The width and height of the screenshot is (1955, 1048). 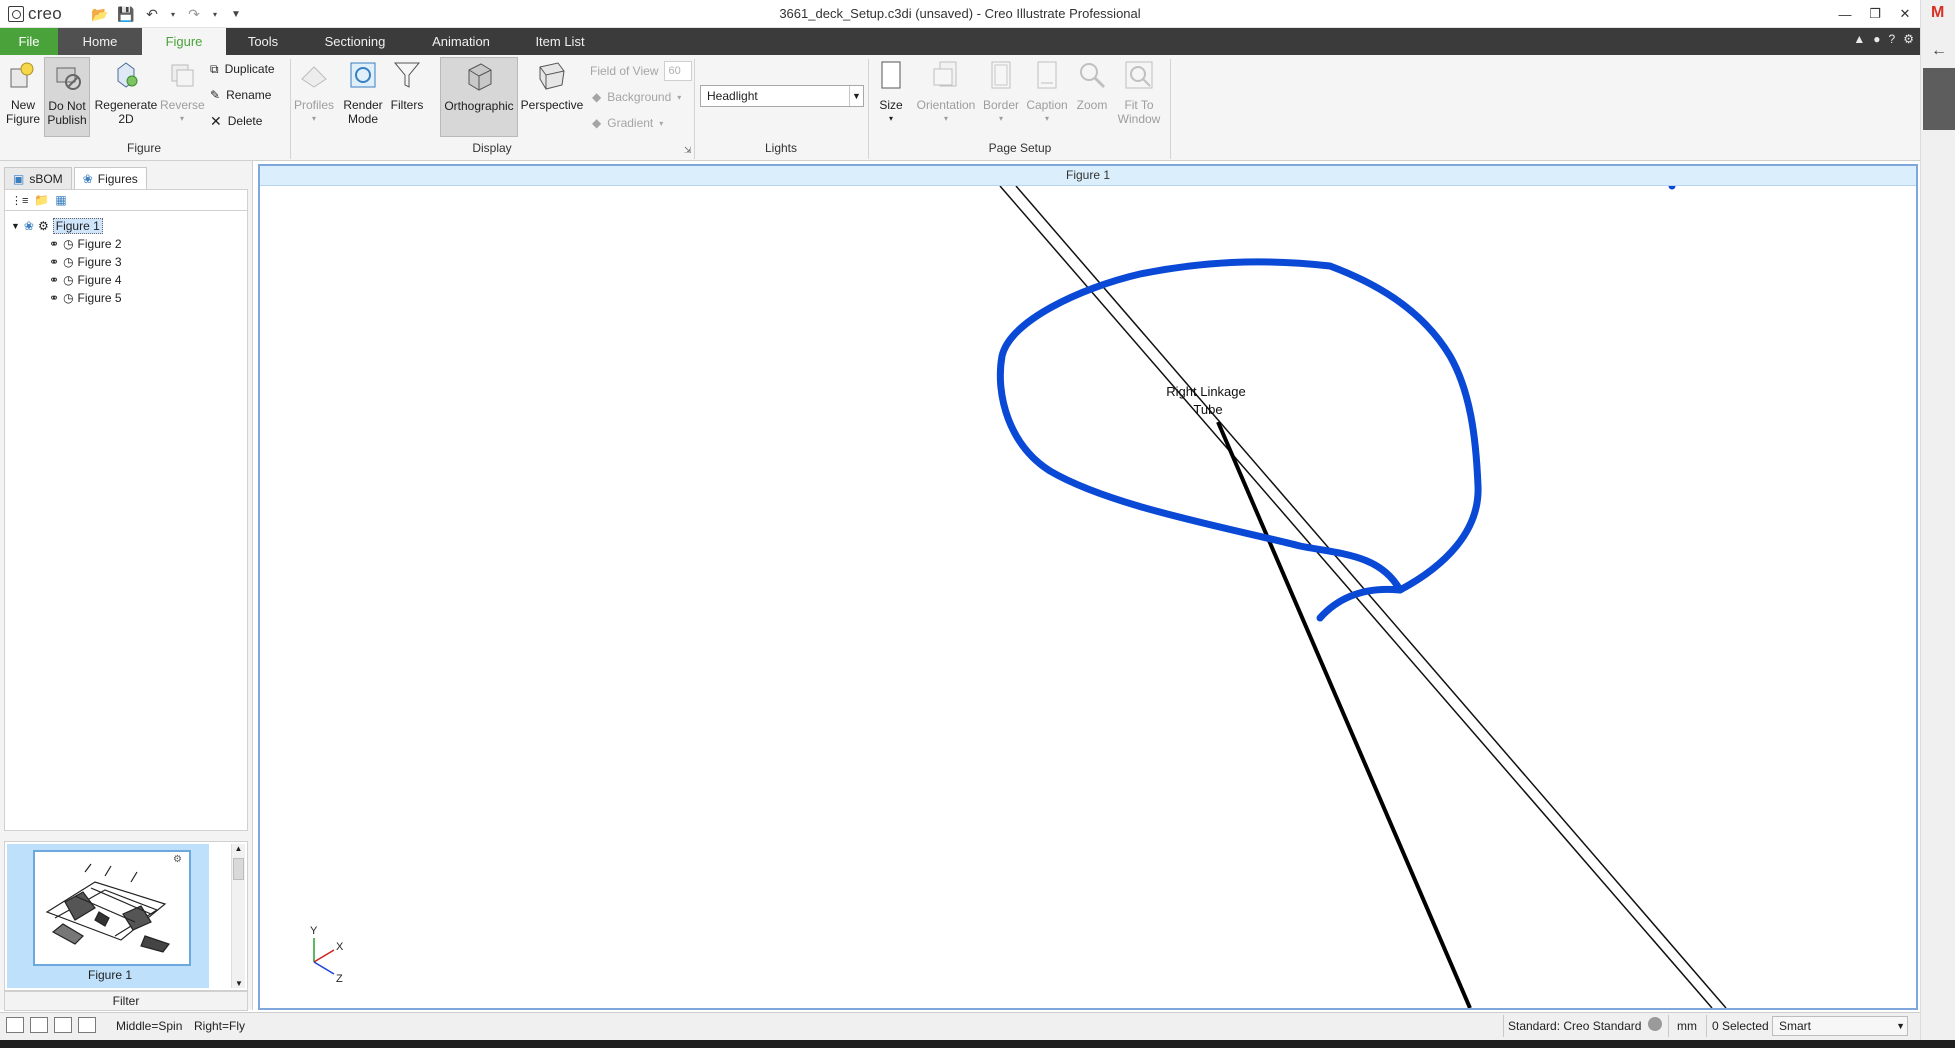 I want to click on regenerate-2d-button: Regenerate 2D, so click(x=126, y=92).